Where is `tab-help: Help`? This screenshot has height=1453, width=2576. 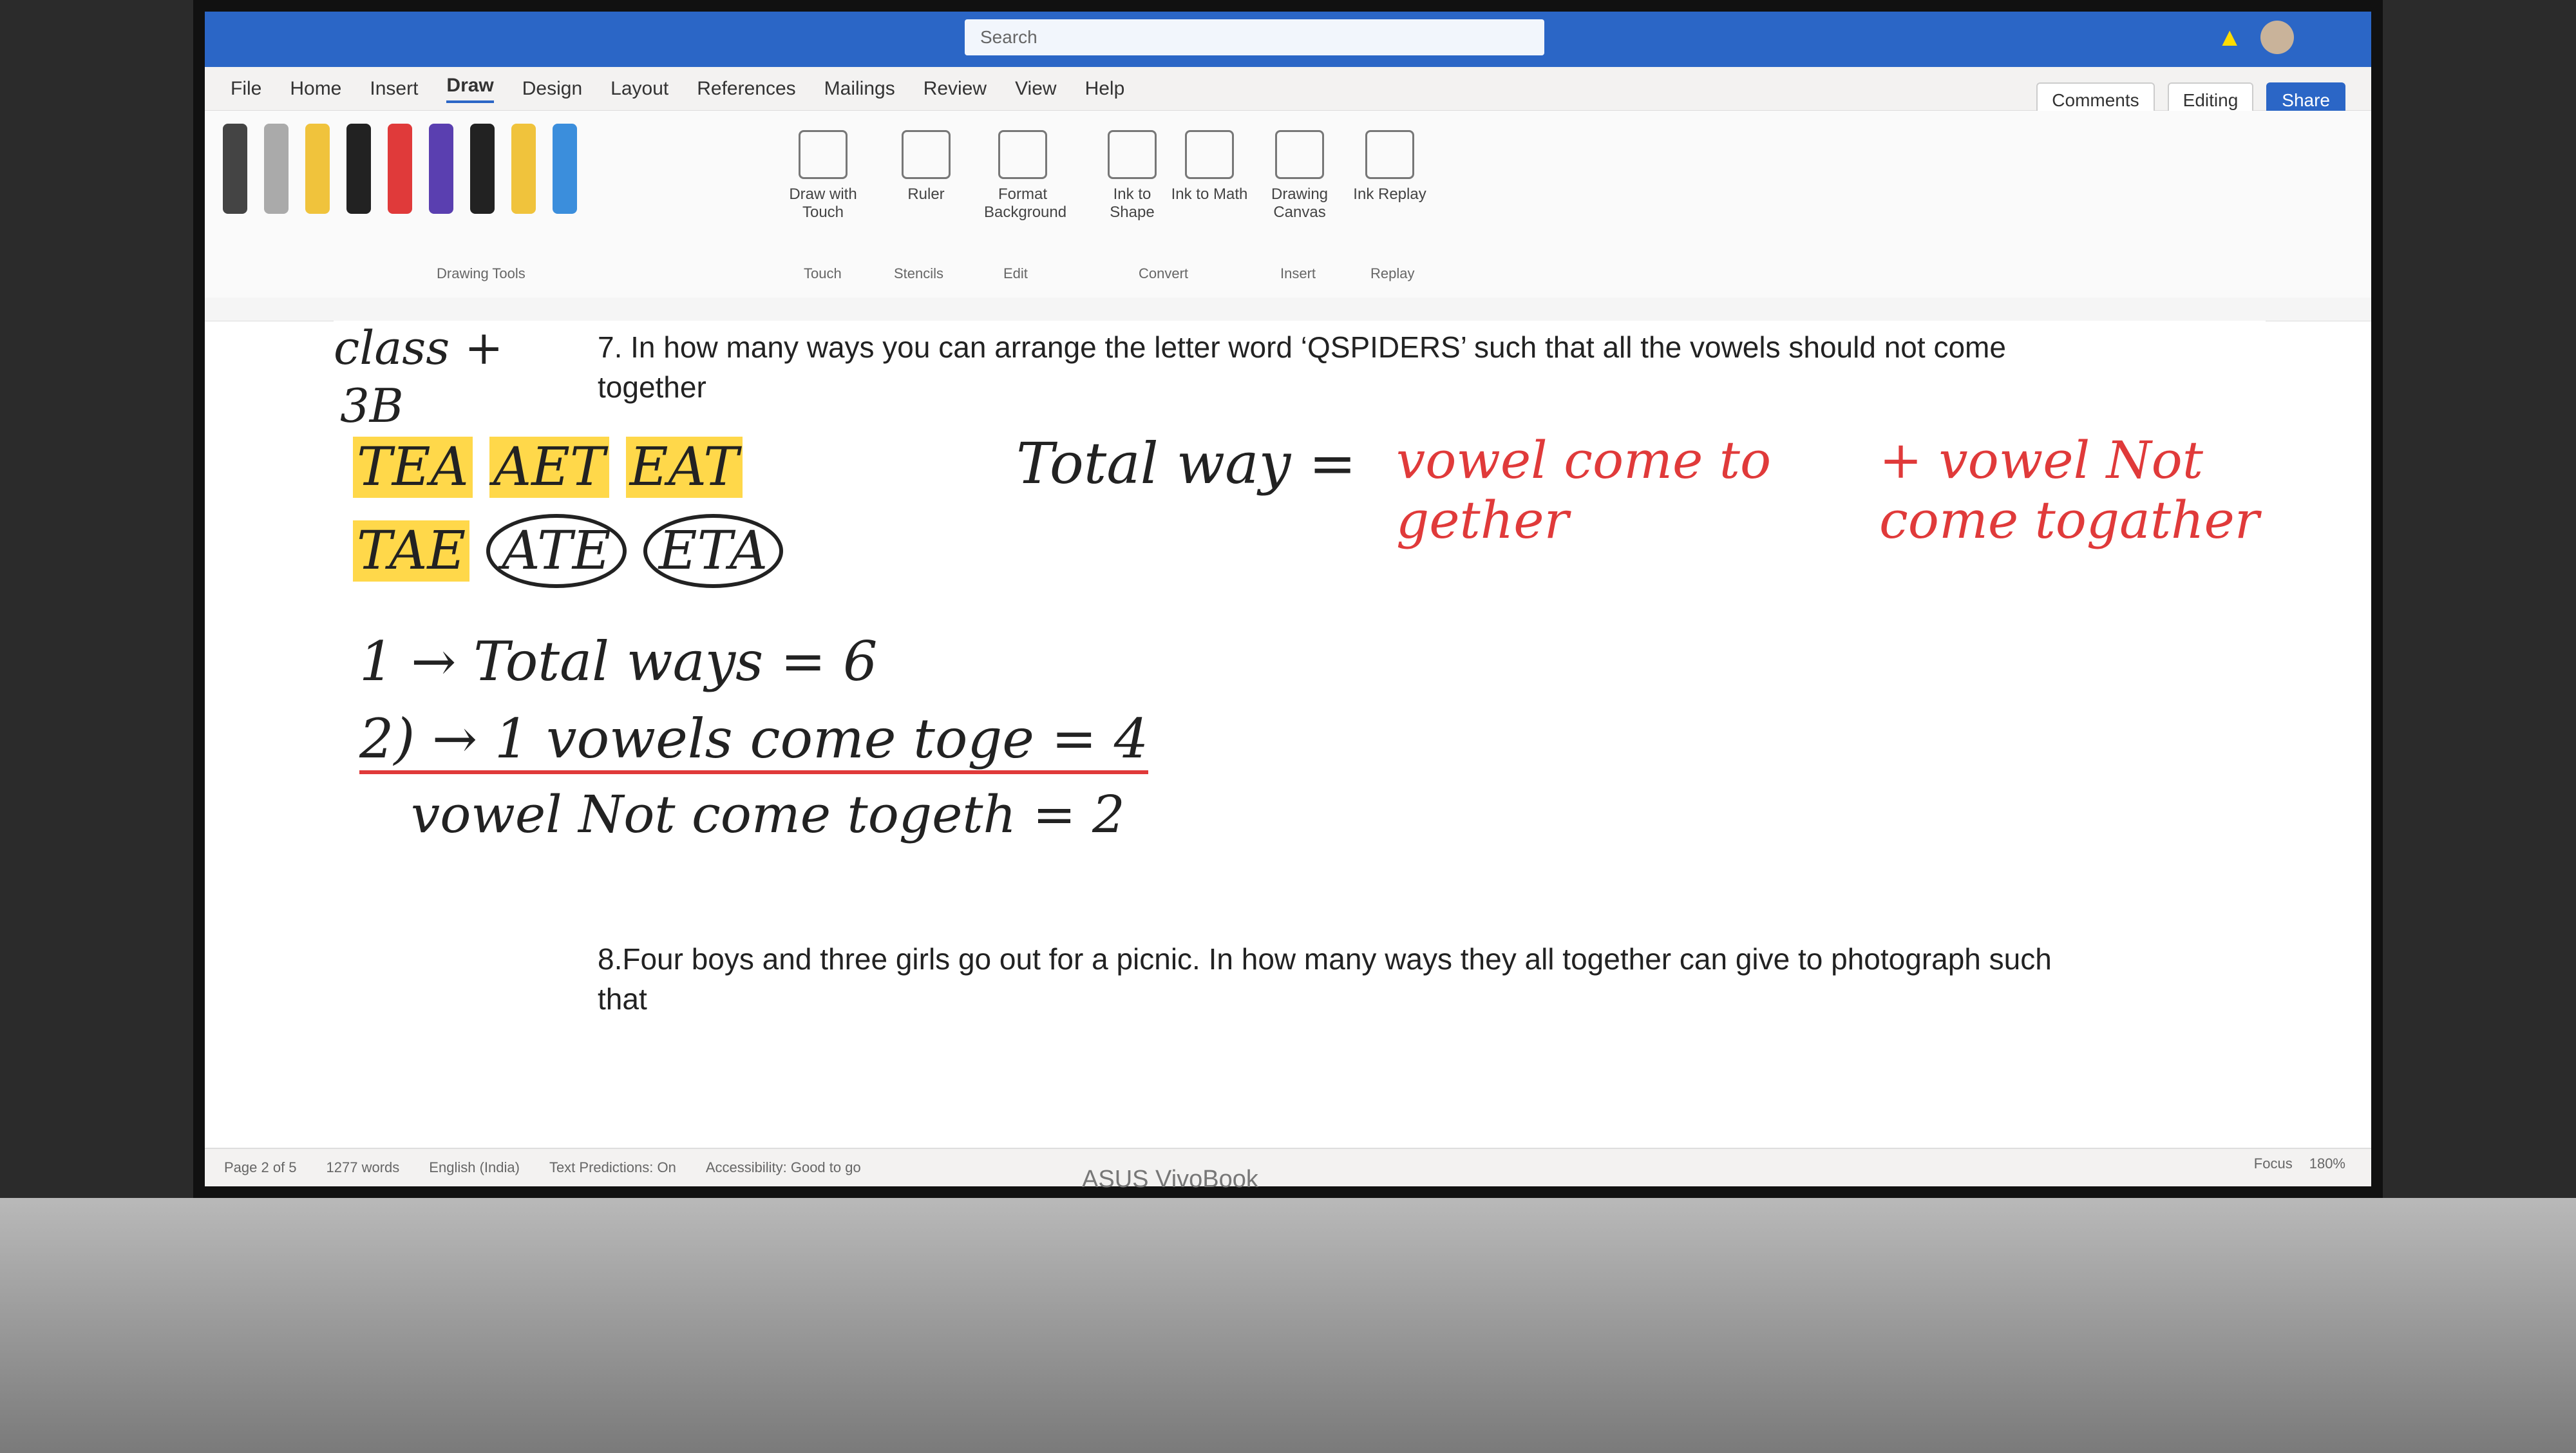
tab-help: Help is located at coordinates (1105, 89).